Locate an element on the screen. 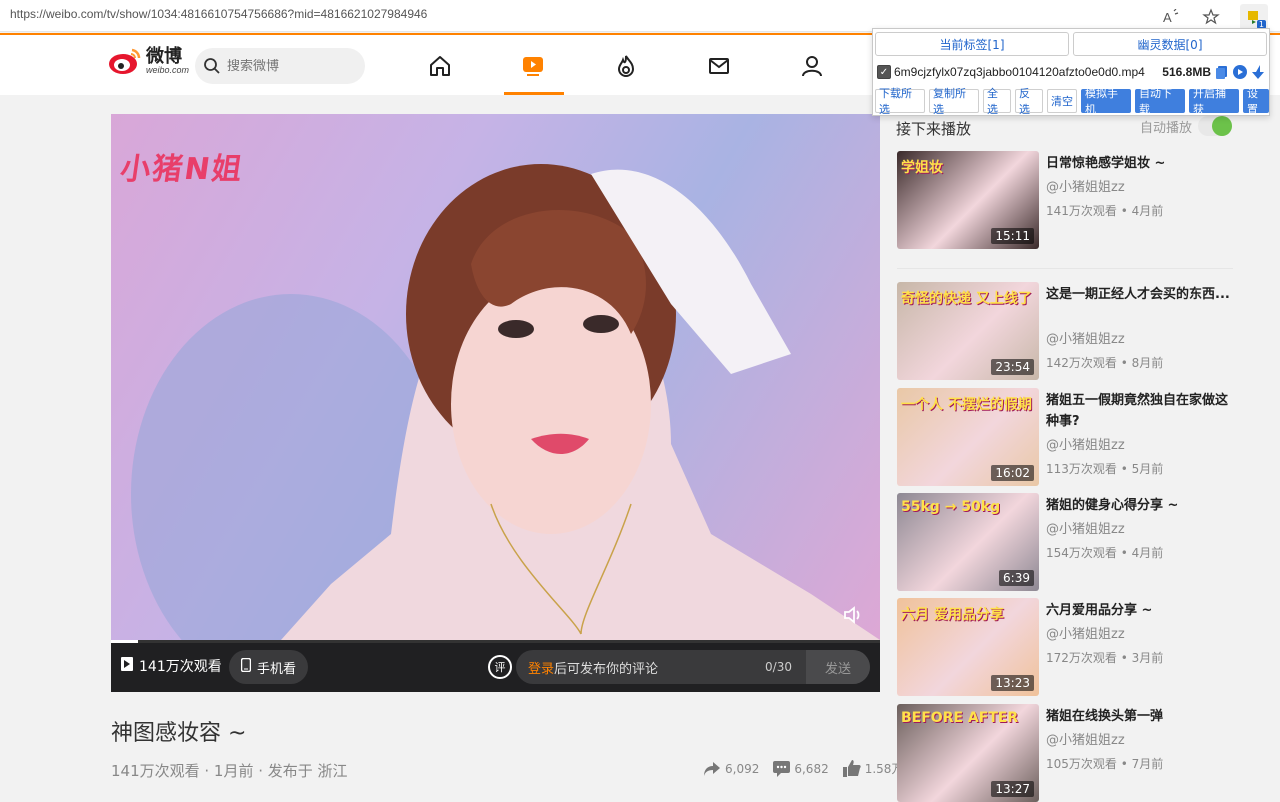 This screenshot has width=1280, height=802. comment-button: 6,682 is located at coordinates (801, 768).